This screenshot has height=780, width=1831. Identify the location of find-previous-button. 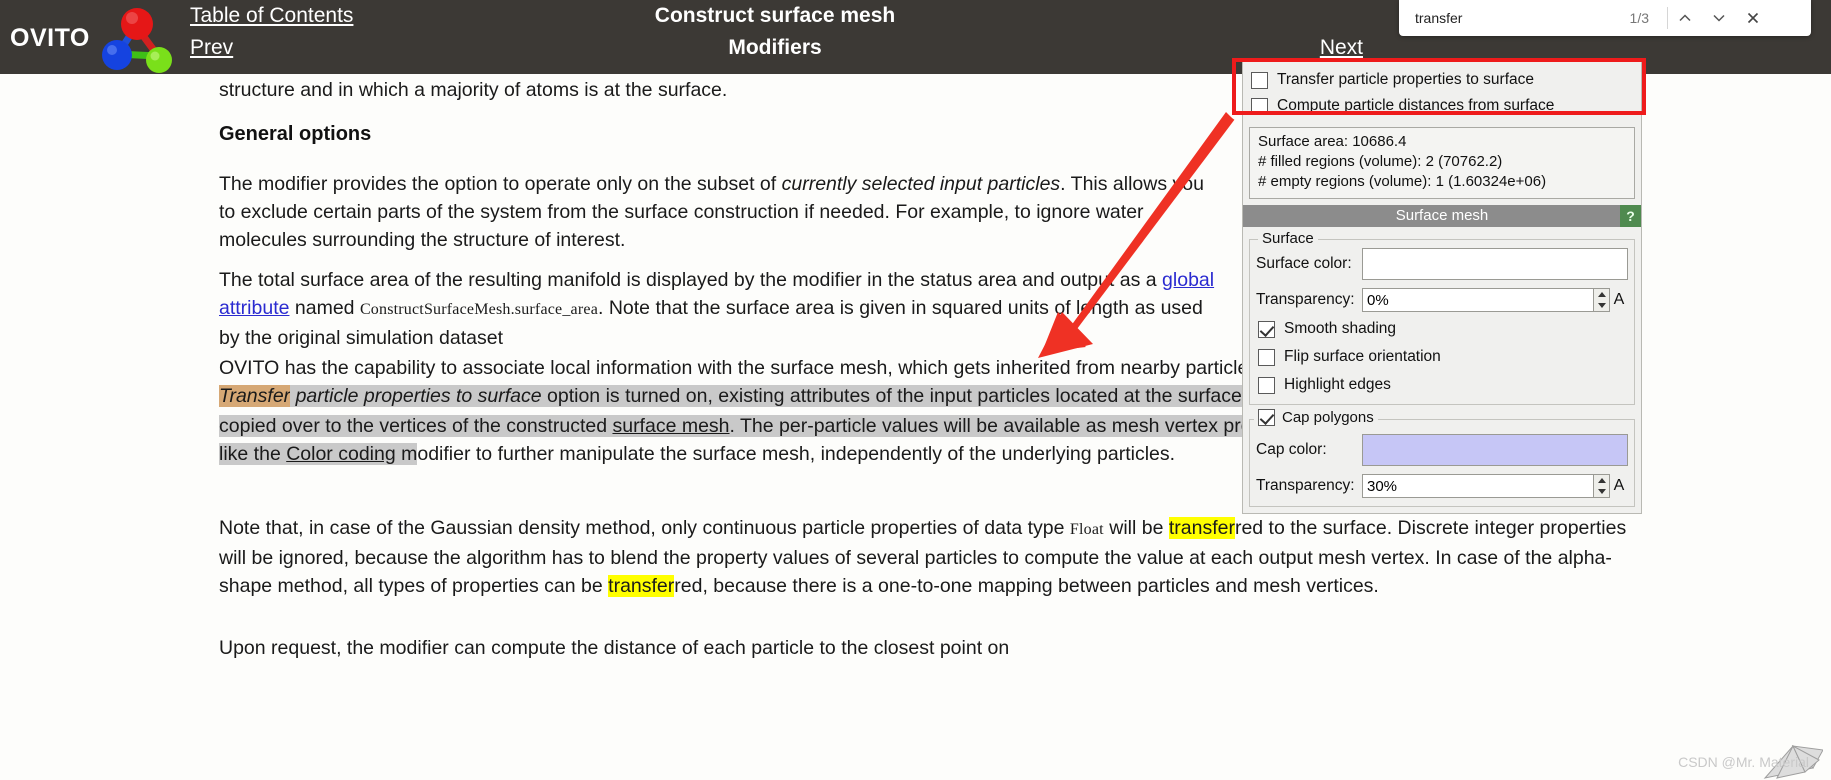
(1685, 18).